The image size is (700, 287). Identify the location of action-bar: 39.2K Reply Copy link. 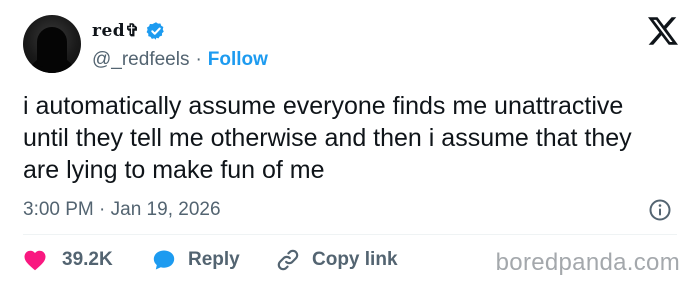
(210, 260).